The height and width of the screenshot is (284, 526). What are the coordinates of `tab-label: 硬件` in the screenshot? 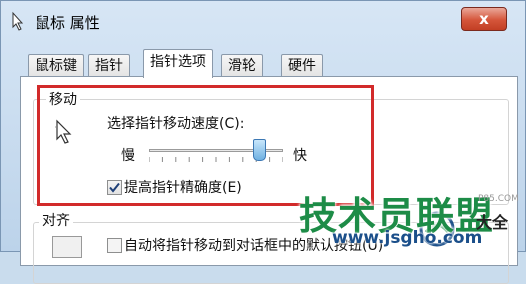 It's located at (302, 66).